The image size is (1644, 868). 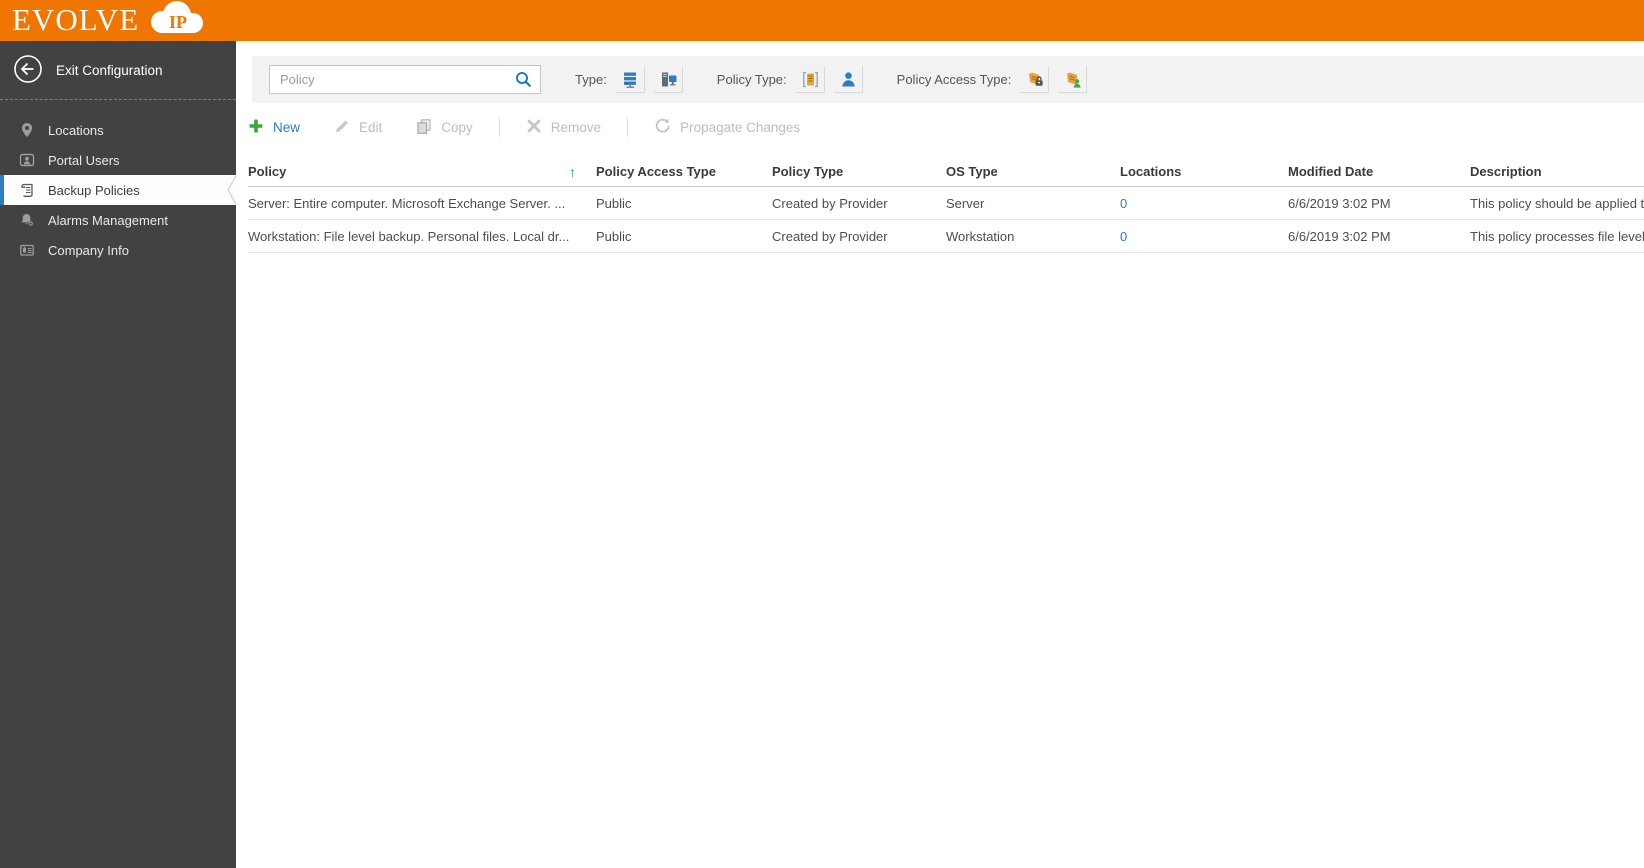 I want to click on private-policy-lock-icon, so click(x=1035, y=79).